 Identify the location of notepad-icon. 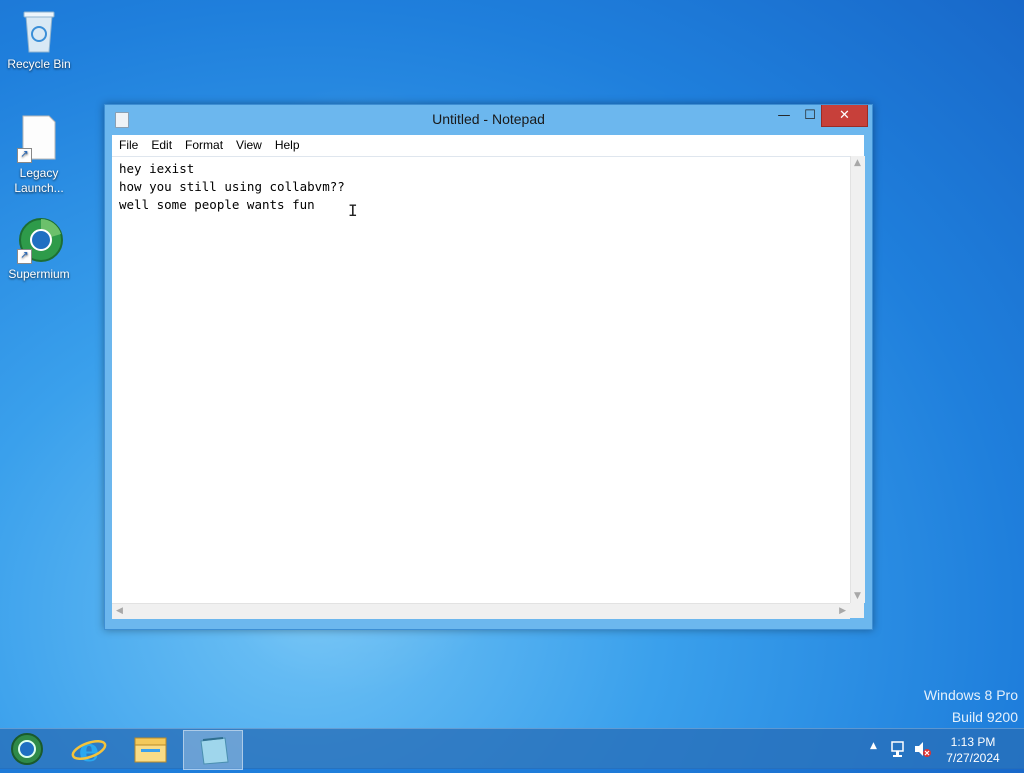
(214, 751).